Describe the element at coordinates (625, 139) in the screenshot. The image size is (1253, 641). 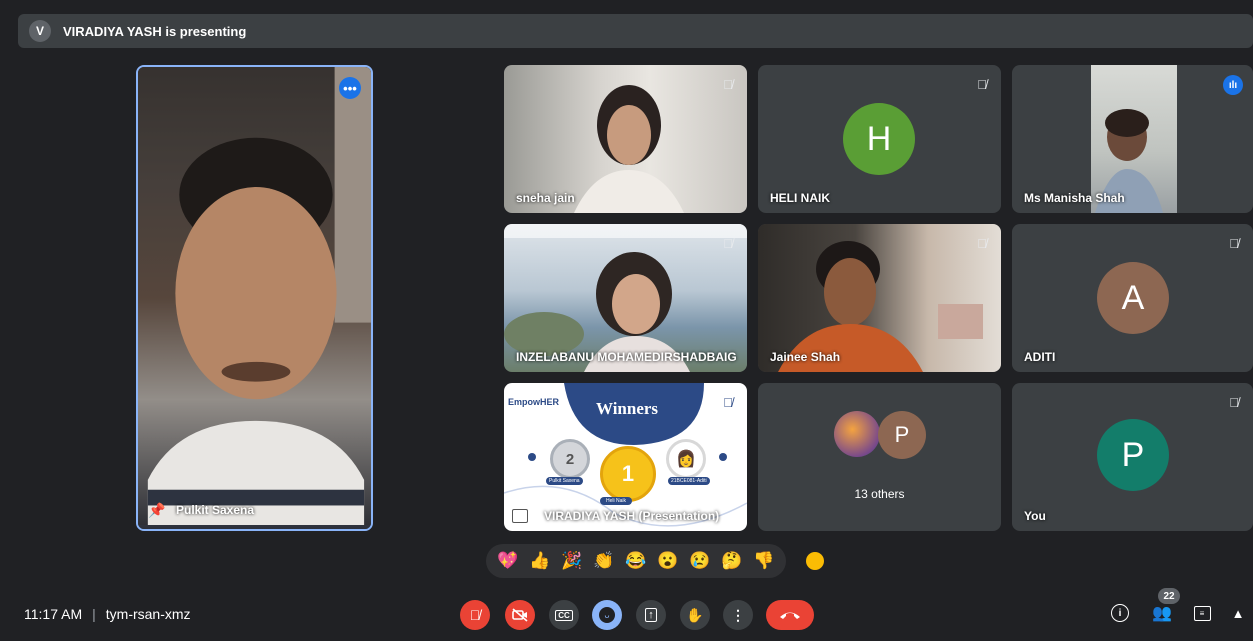
I see `participant-tile-sneha: 🎙̸ sneha jain` at that location.